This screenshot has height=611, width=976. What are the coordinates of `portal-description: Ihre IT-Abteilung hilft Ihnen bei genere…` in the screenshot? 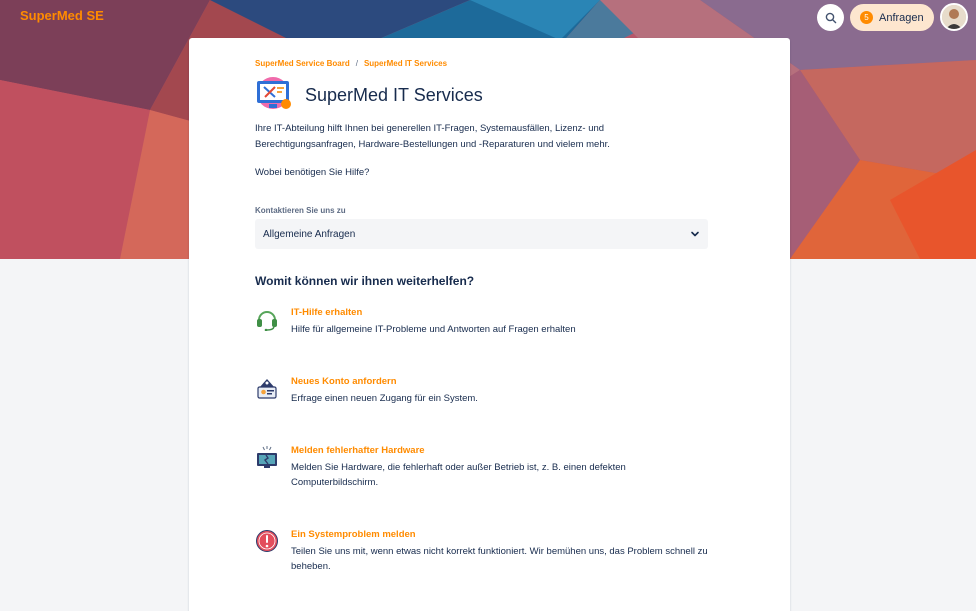 It's located at (432, 136).